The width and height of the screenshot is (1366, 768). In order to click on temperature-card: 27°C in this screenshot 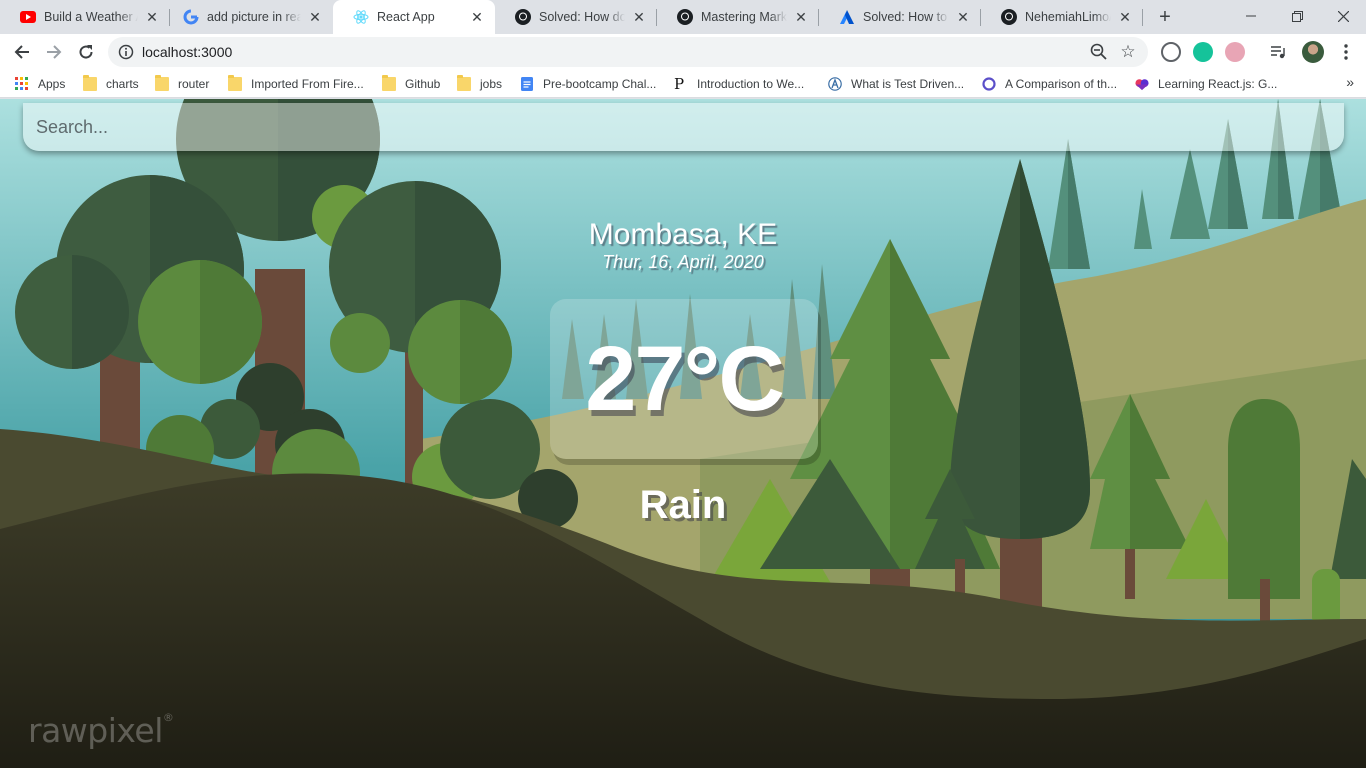, I will do `click(684, 379)`.